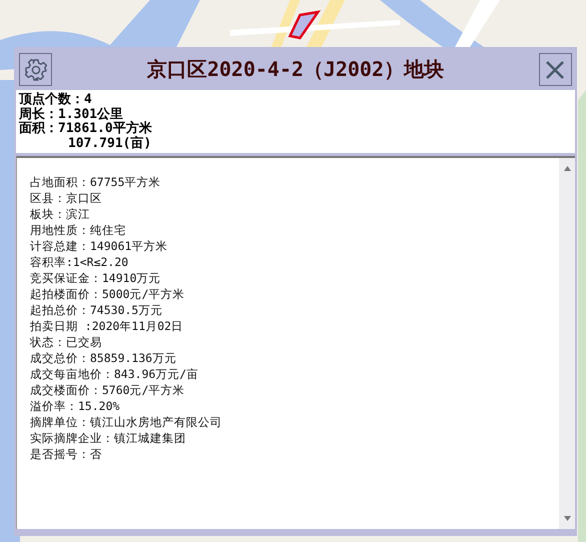 The image size is (586, 542). What do you see at coordinates (66, 454) in the screenshot?
I see `detail-line: 是否摇号：否` at bounding box center [66, 454].